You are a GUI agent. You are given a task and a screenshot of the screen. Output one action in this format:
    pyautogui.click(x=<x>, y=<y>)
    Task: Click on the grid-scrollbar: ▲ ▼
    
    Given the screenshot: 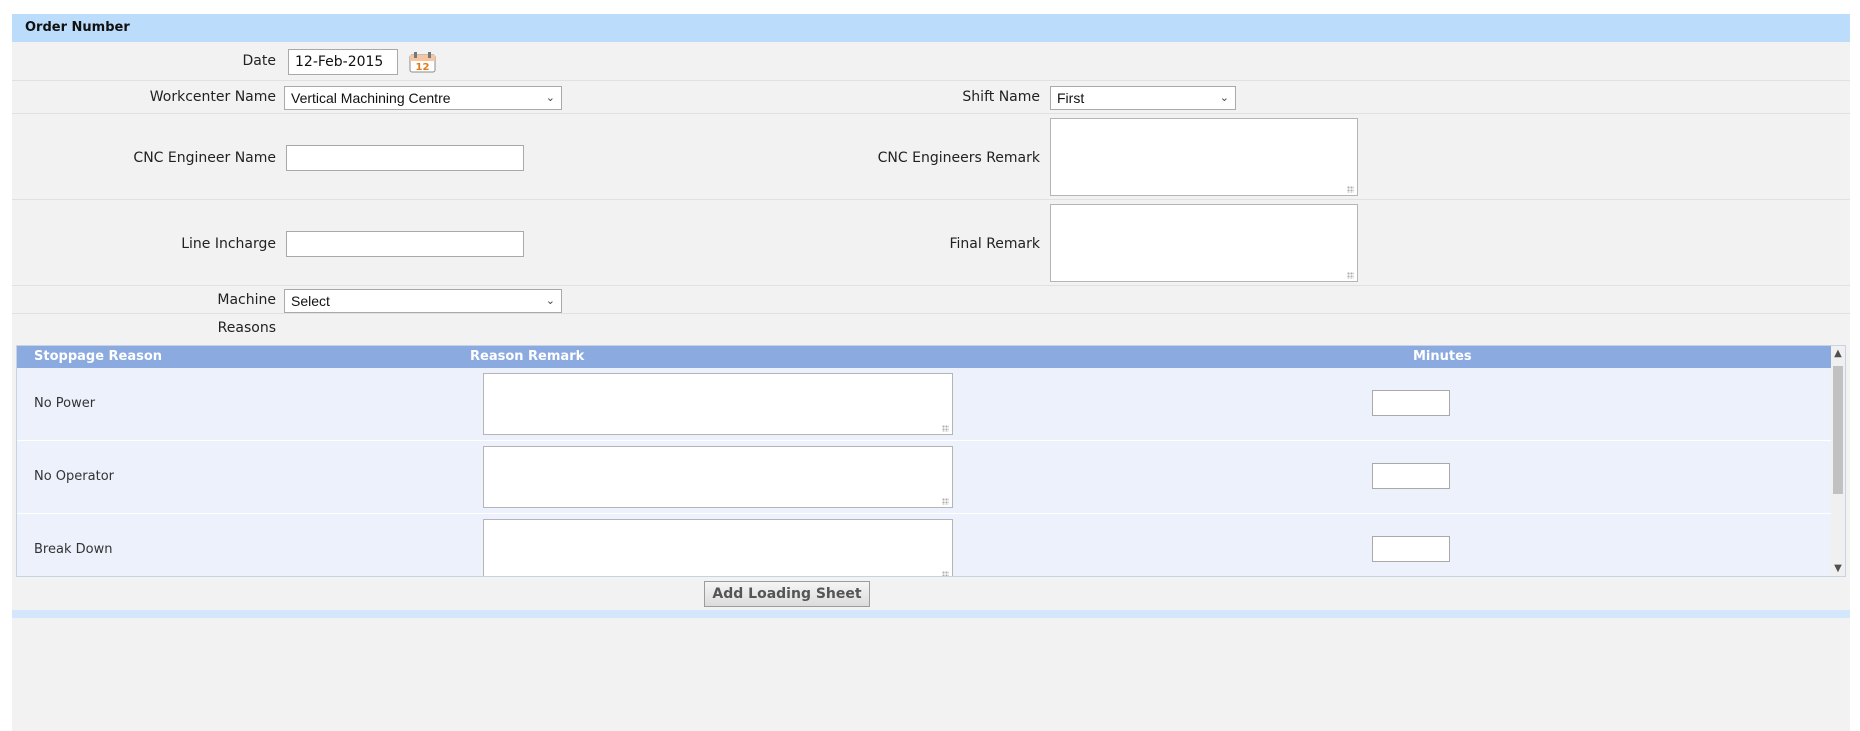 What is the action you would take?
    pyautogui.click(x=1838, y=461)
    